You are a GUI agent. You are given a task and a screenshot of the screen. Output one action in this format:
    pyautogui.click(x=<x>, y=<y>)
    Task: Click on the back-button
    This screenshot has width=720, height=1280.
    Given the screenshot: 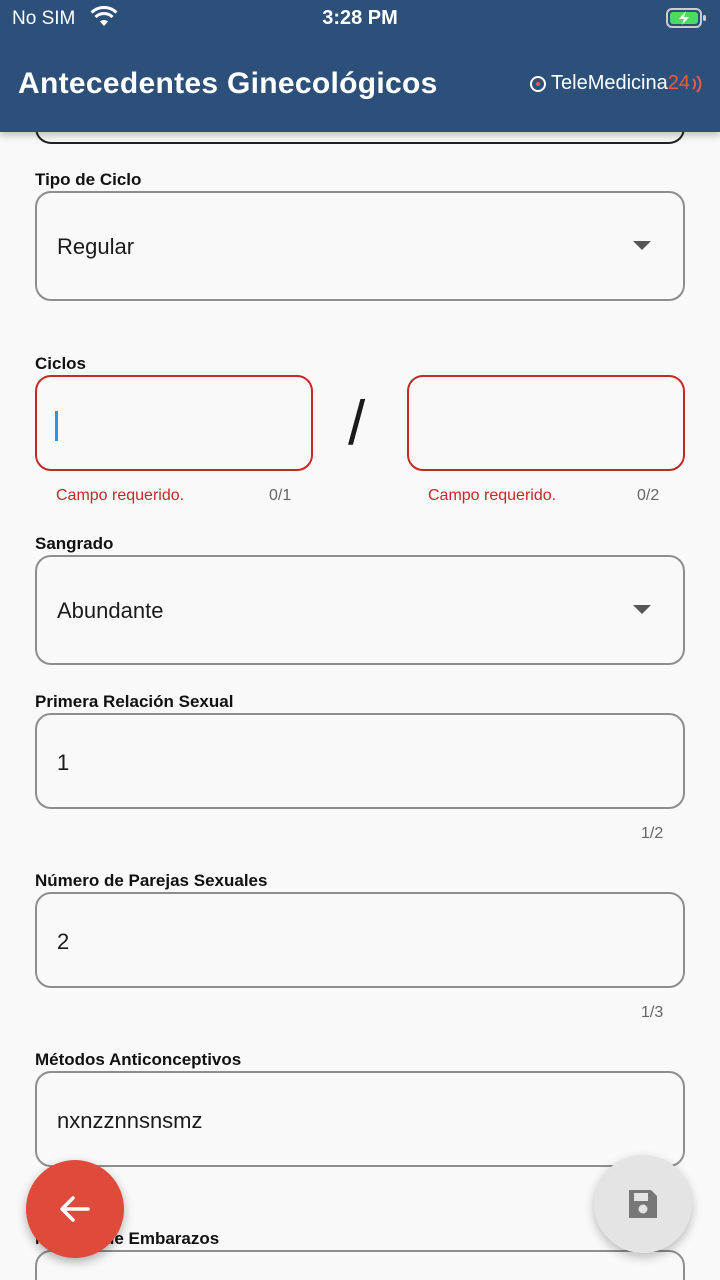 What is the action you would take?
    pyautogui.click(x=75, y=1209)
    